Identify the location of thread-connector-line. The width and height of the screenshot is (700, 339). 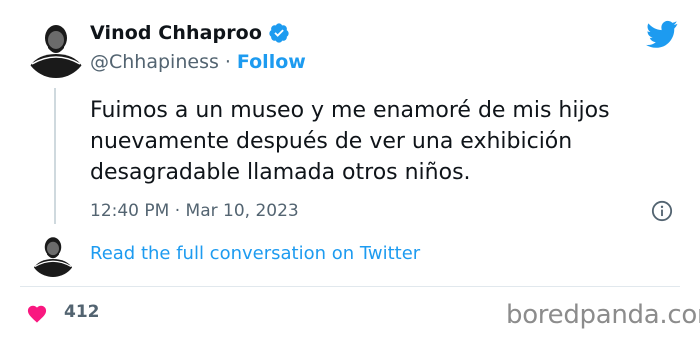
(55, 156).